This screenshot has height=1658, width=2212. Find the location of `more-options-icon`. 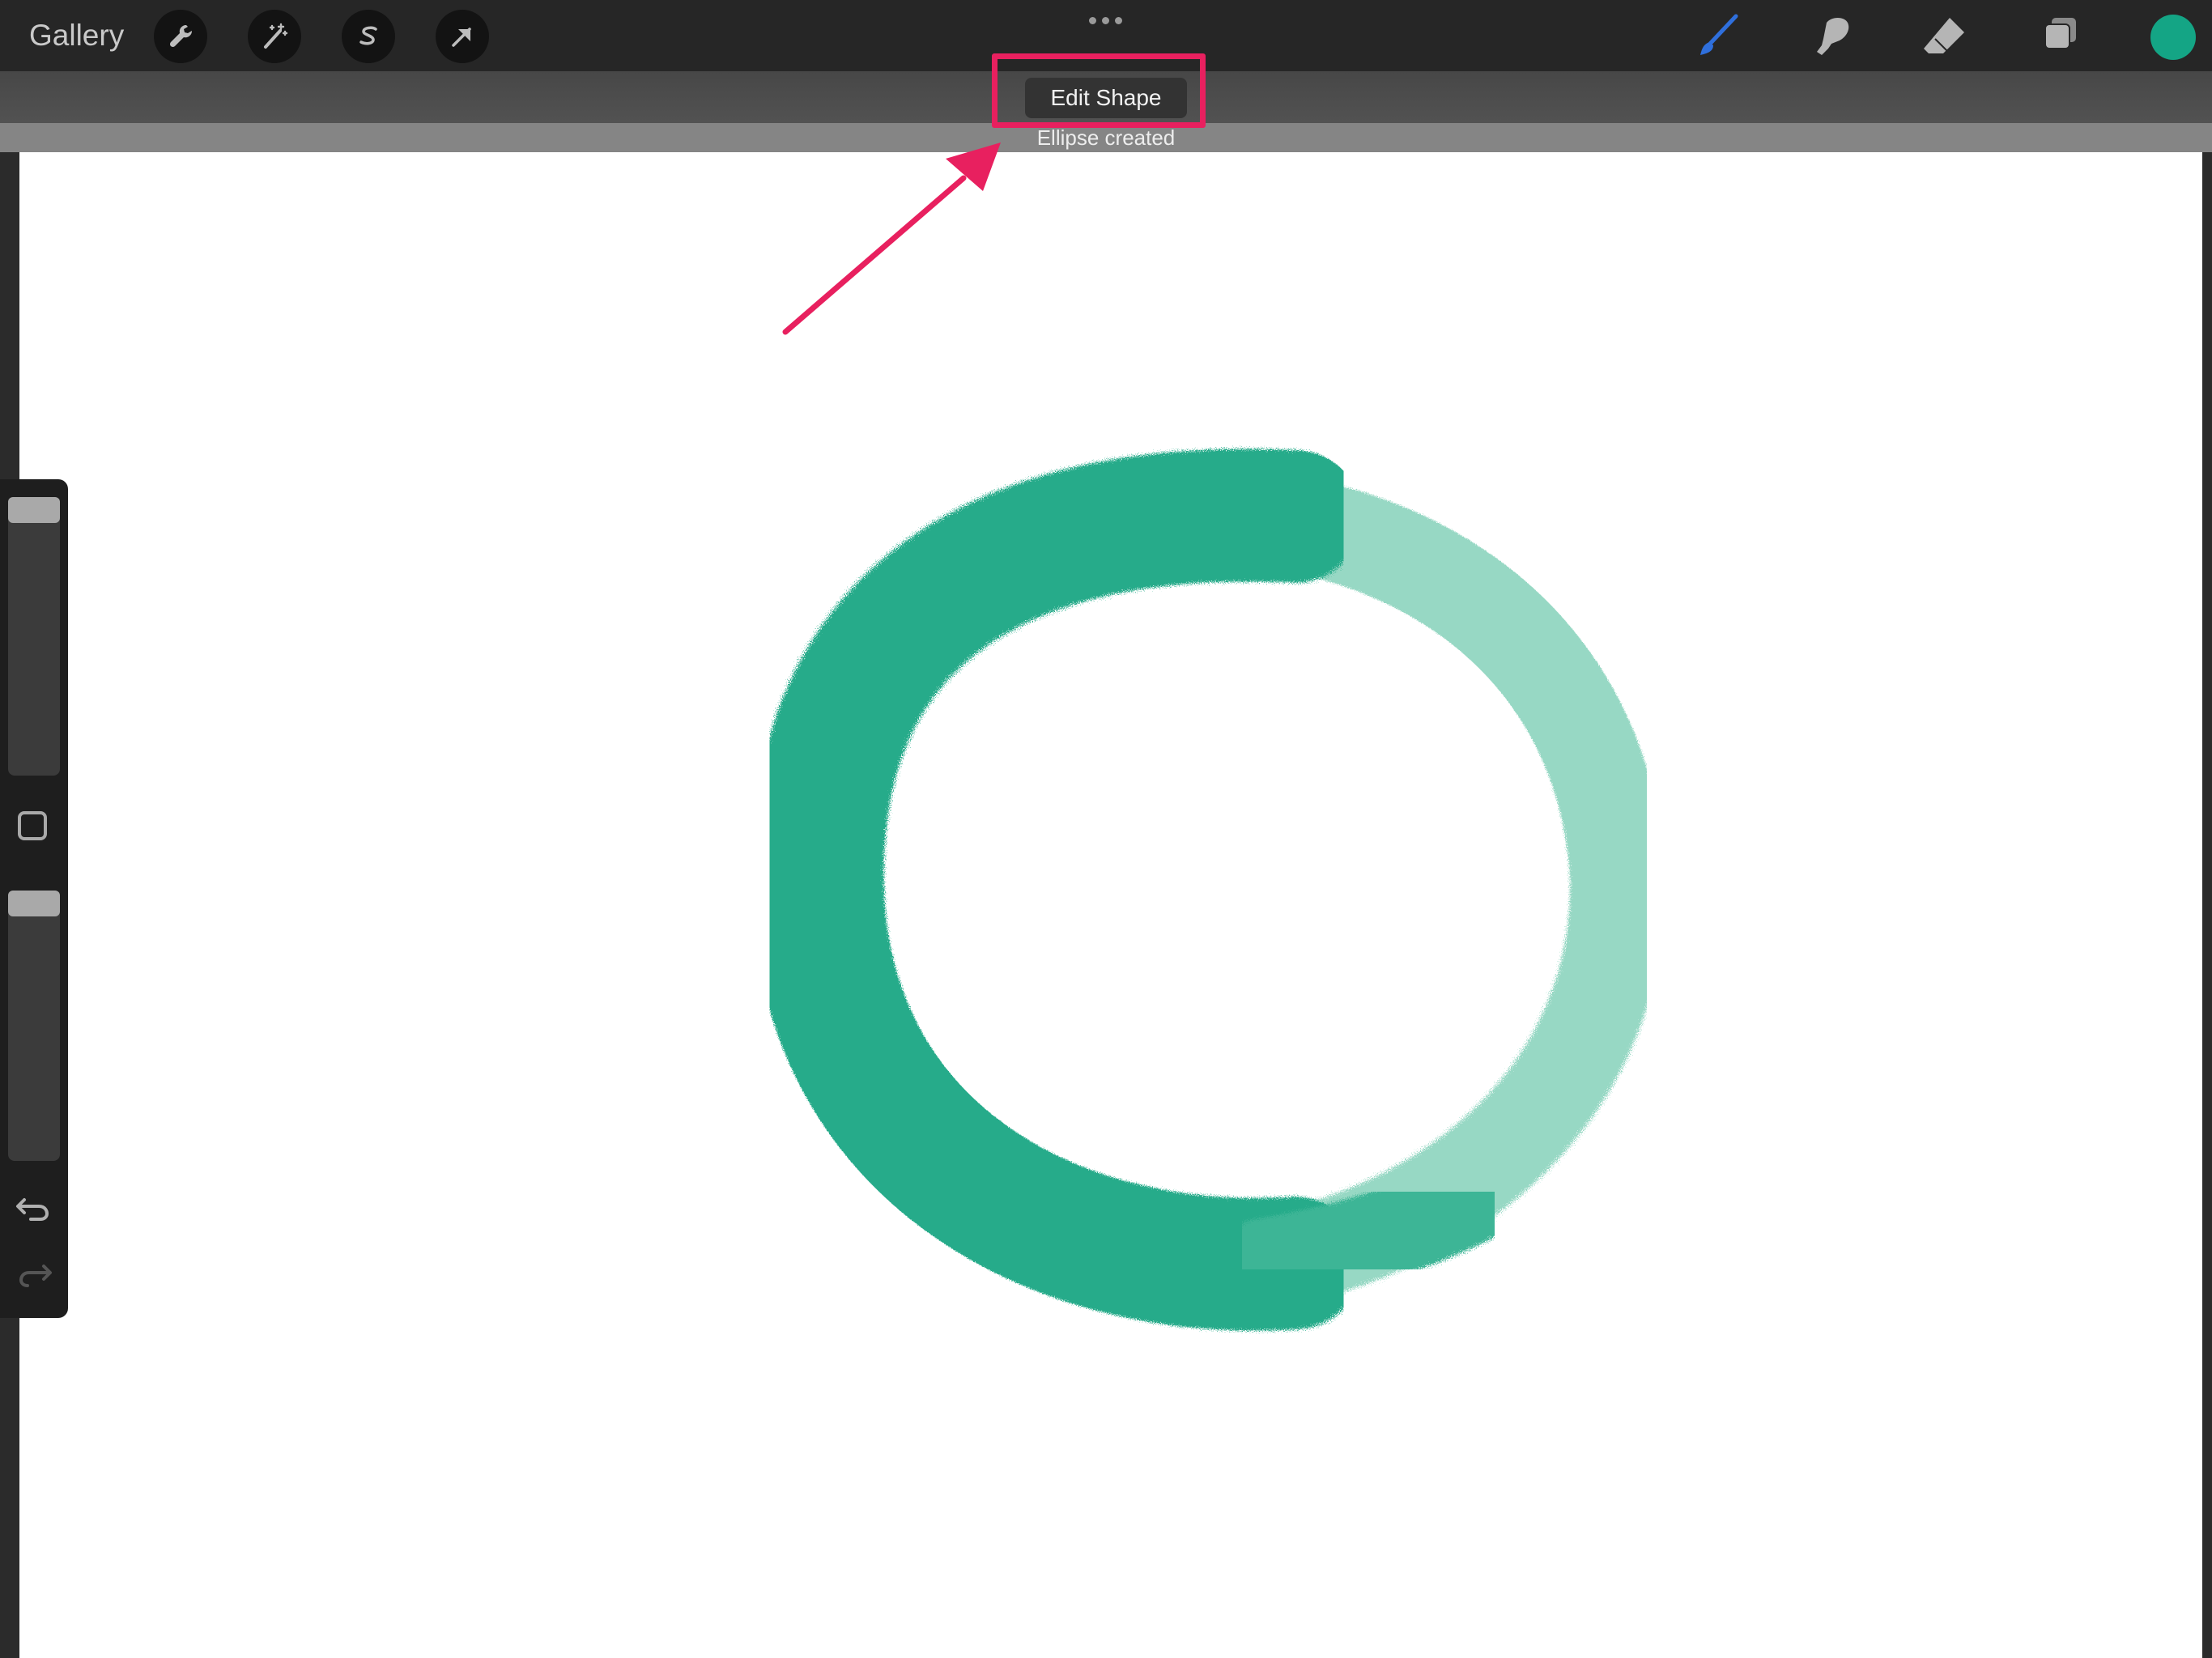

more-options-icon is located at coordinates (1106, 20).